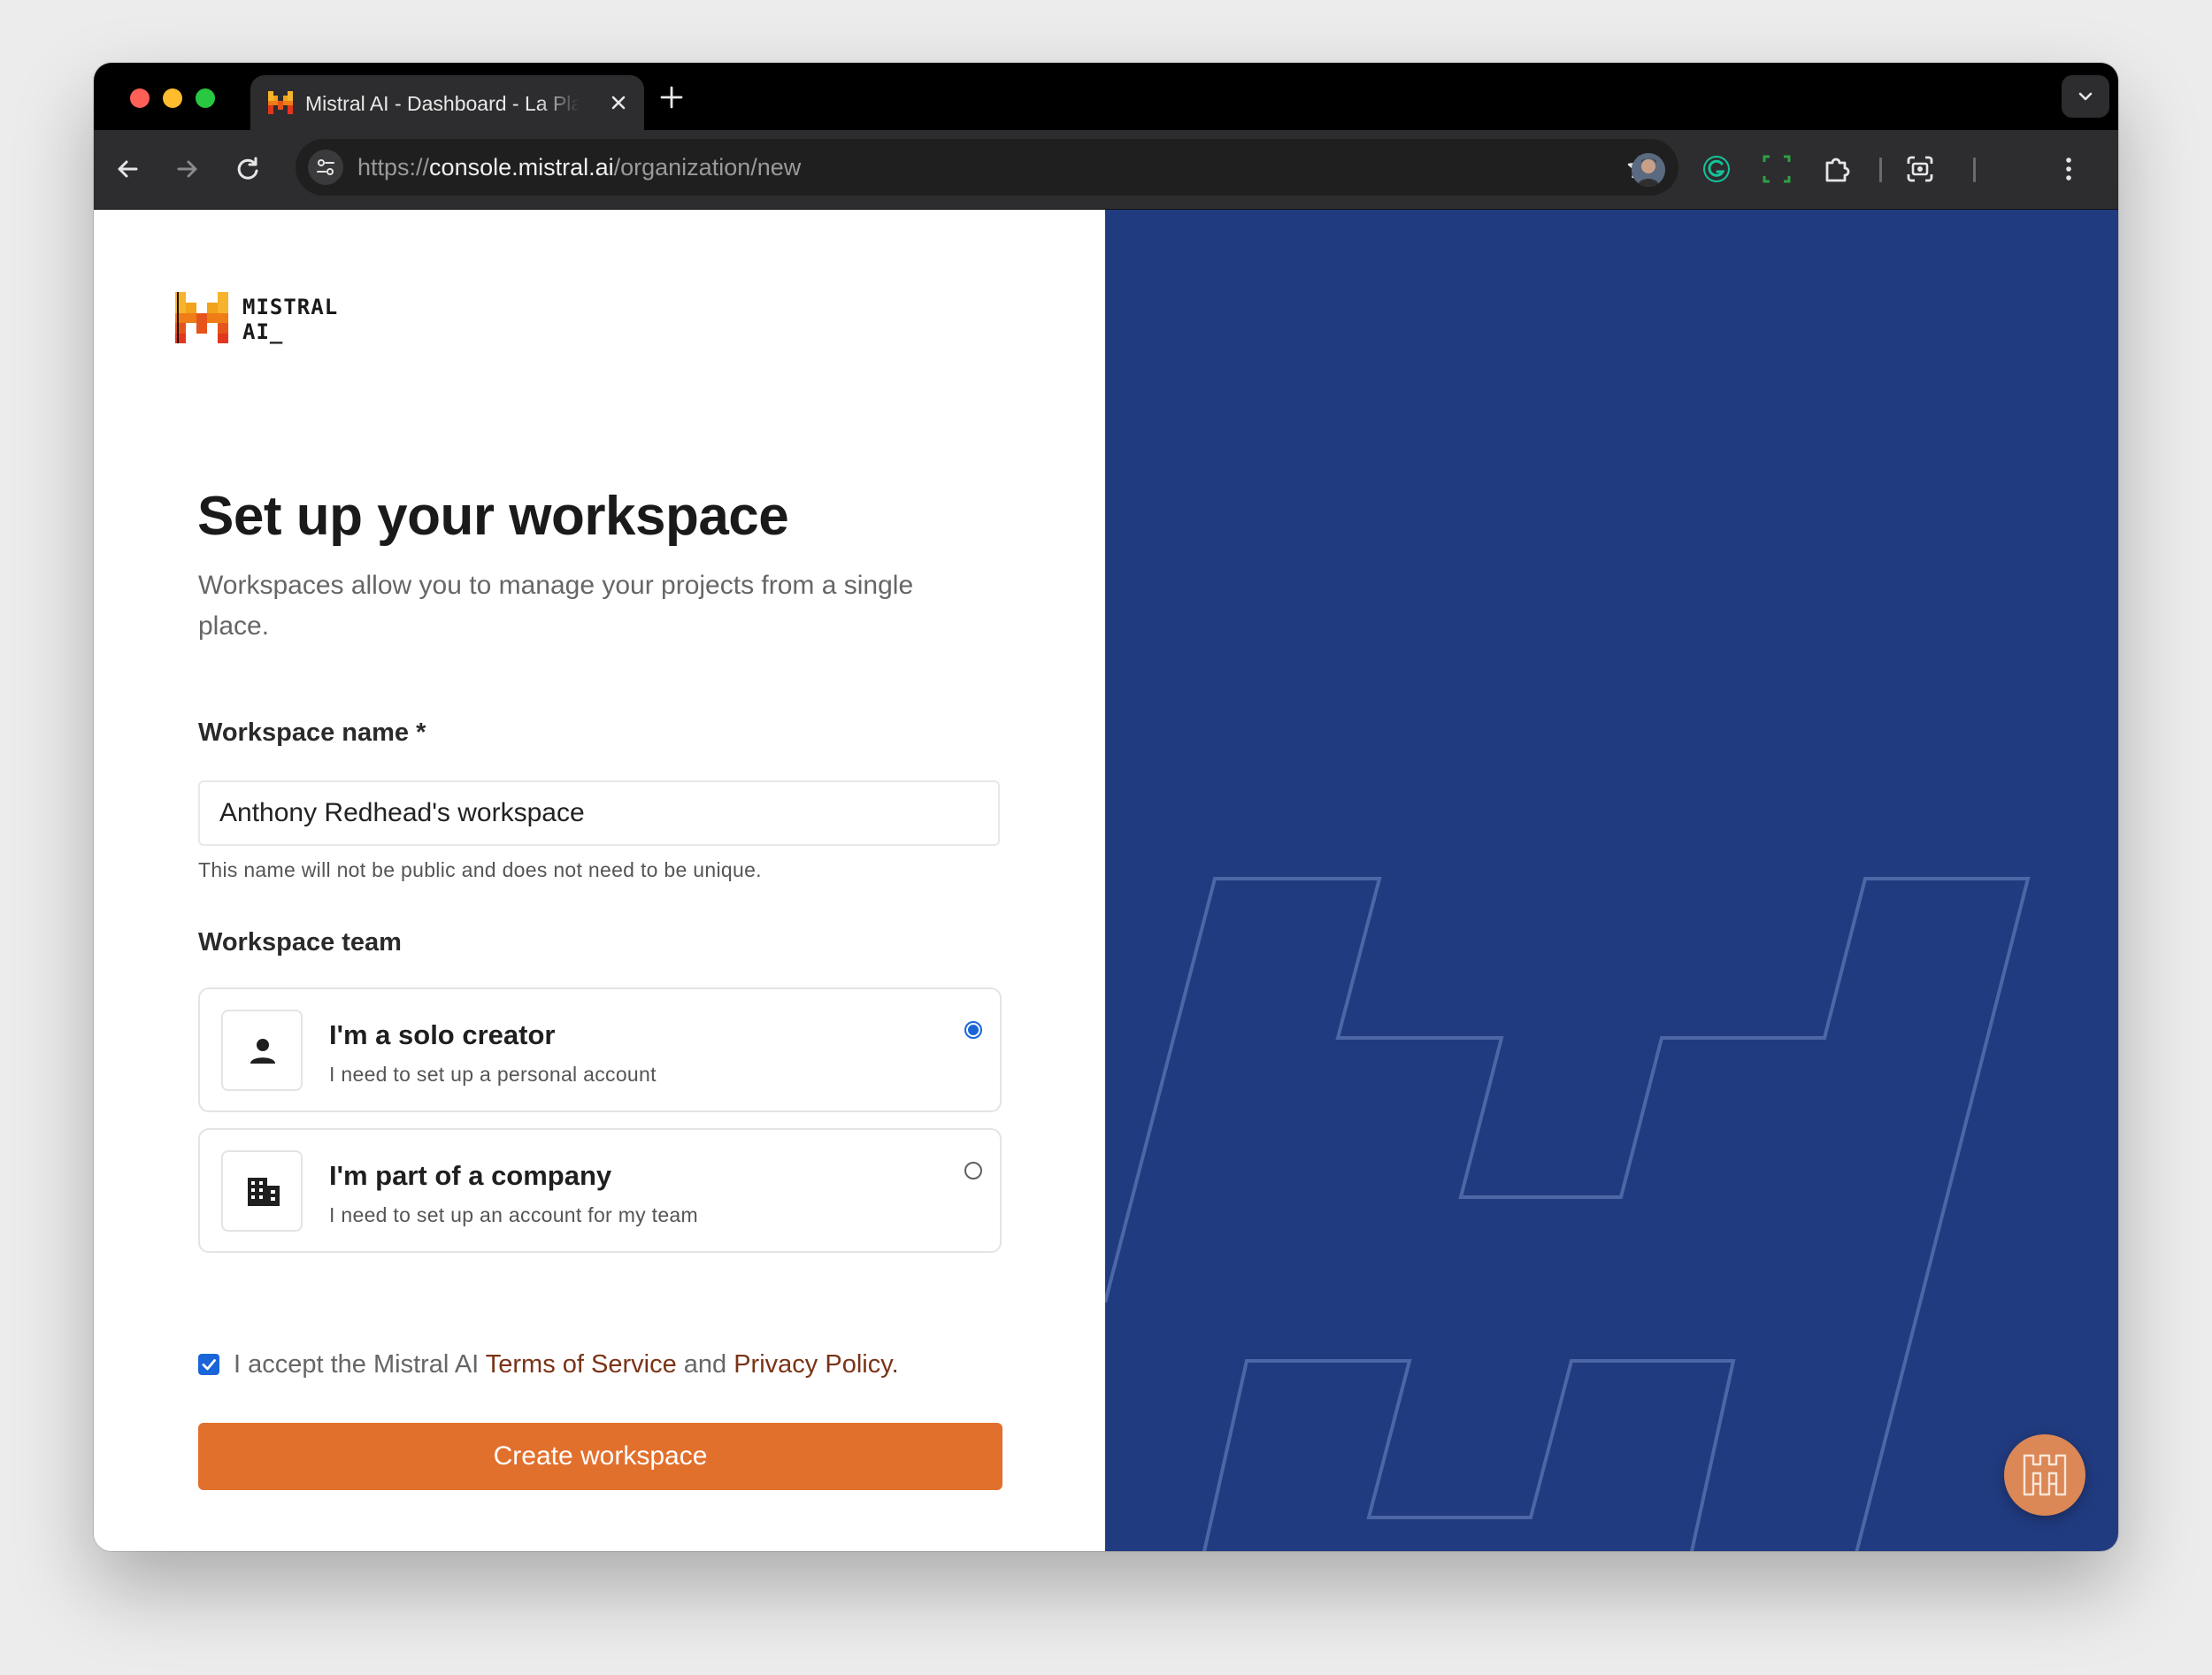 This screenshot has height=1675, width=2212. Describe the element at coordinates (140, 98) in the screenshot. I see `close-window-button` at that location.